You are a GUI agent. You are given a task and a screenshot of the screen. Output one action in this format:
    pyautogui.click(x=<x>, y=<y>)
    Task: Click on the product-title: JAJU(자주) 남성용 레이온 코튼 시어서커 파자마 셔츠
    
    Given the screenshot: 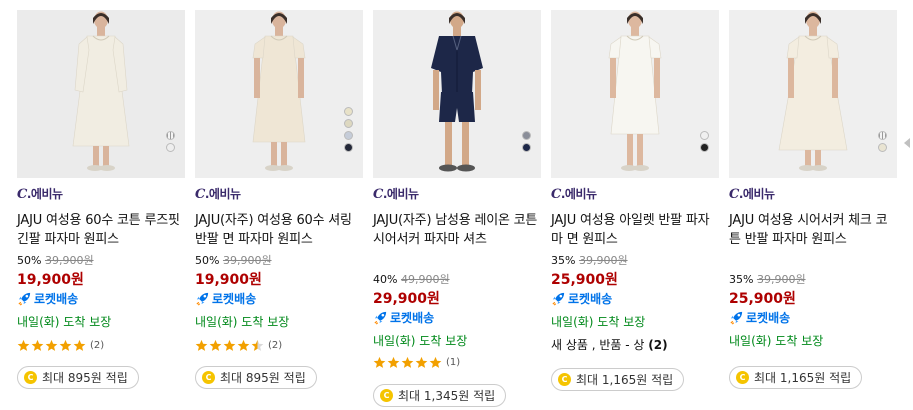 What is the action you would take?
    pyautogui.click(x=457, y=230)
    